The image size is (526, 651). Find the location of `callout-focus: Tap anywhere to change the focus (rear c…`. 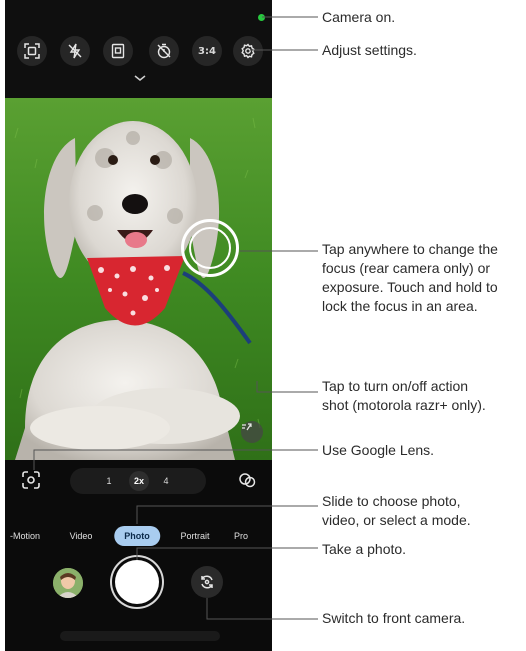

callout-focus: Tap anywhere to change the focus (rear c… is located at coordinates (410, 277).